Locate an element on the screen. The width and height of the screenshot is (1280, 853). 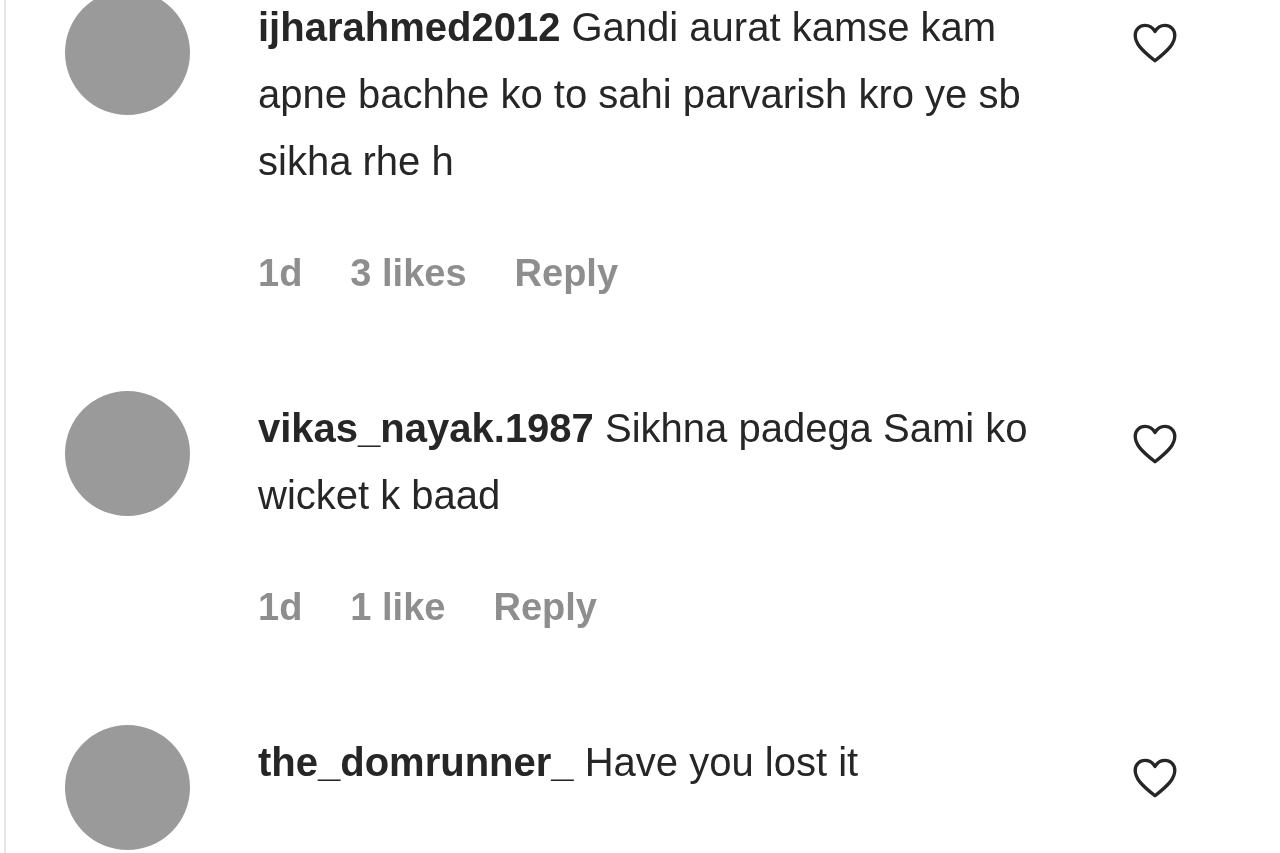
comment-text: the_domrunner_ Have you lost it is located at coordinates (559, 762).